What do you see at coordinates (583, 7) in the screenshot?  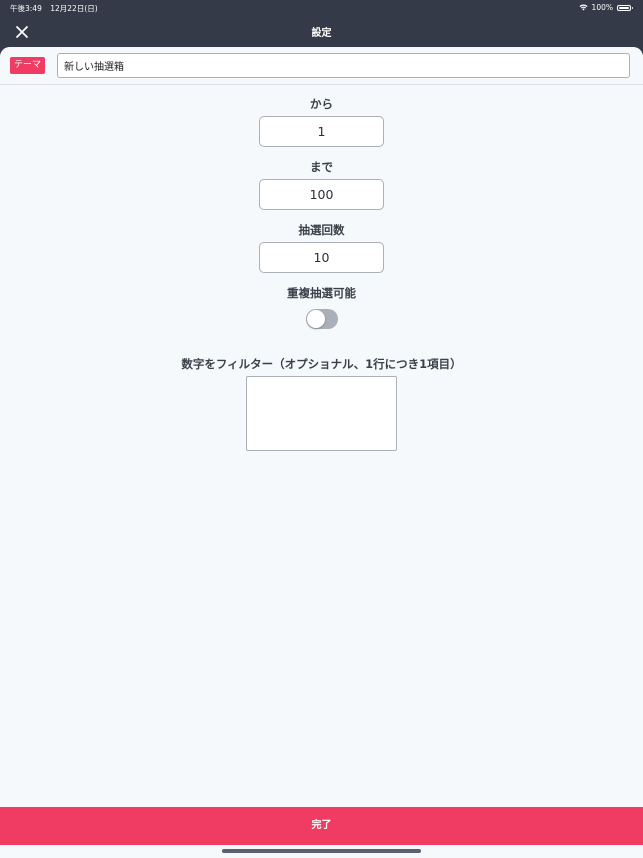 I see `wifi-icon` at bounding box center [583, 7].